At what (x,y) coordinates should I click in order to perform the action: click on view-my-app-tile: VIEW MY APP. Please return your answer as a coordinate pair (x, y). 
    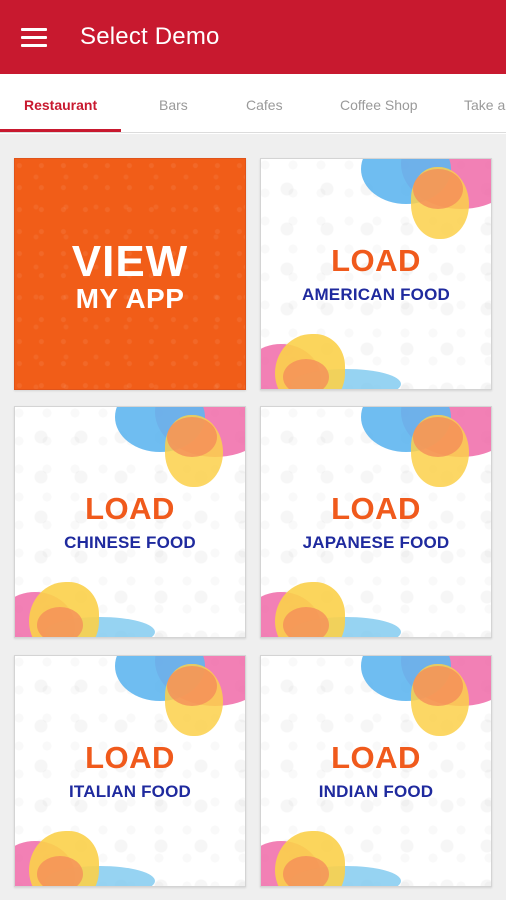
    Looking at the image, I should click on (130, 274).